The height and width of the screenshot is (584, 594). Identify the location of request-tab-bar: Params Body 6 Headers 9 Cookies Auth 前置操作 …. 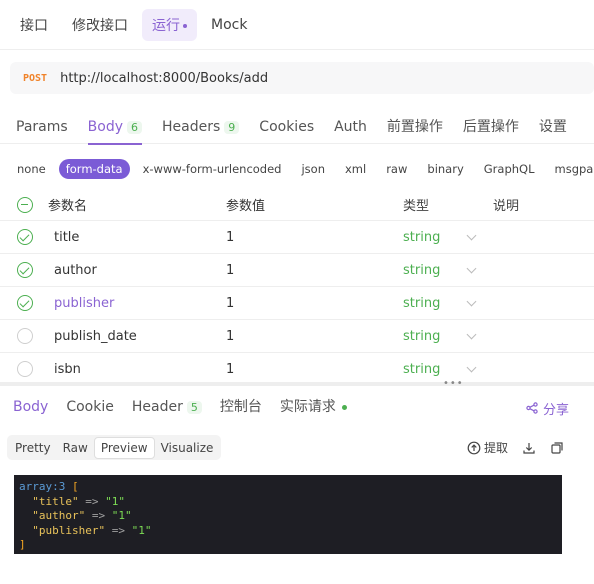
(297, 128).